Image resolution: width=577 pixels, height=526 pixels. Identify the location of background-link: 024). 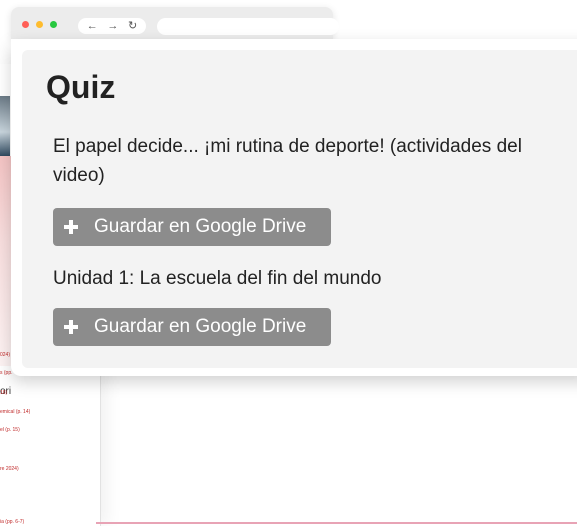
(5, 355).